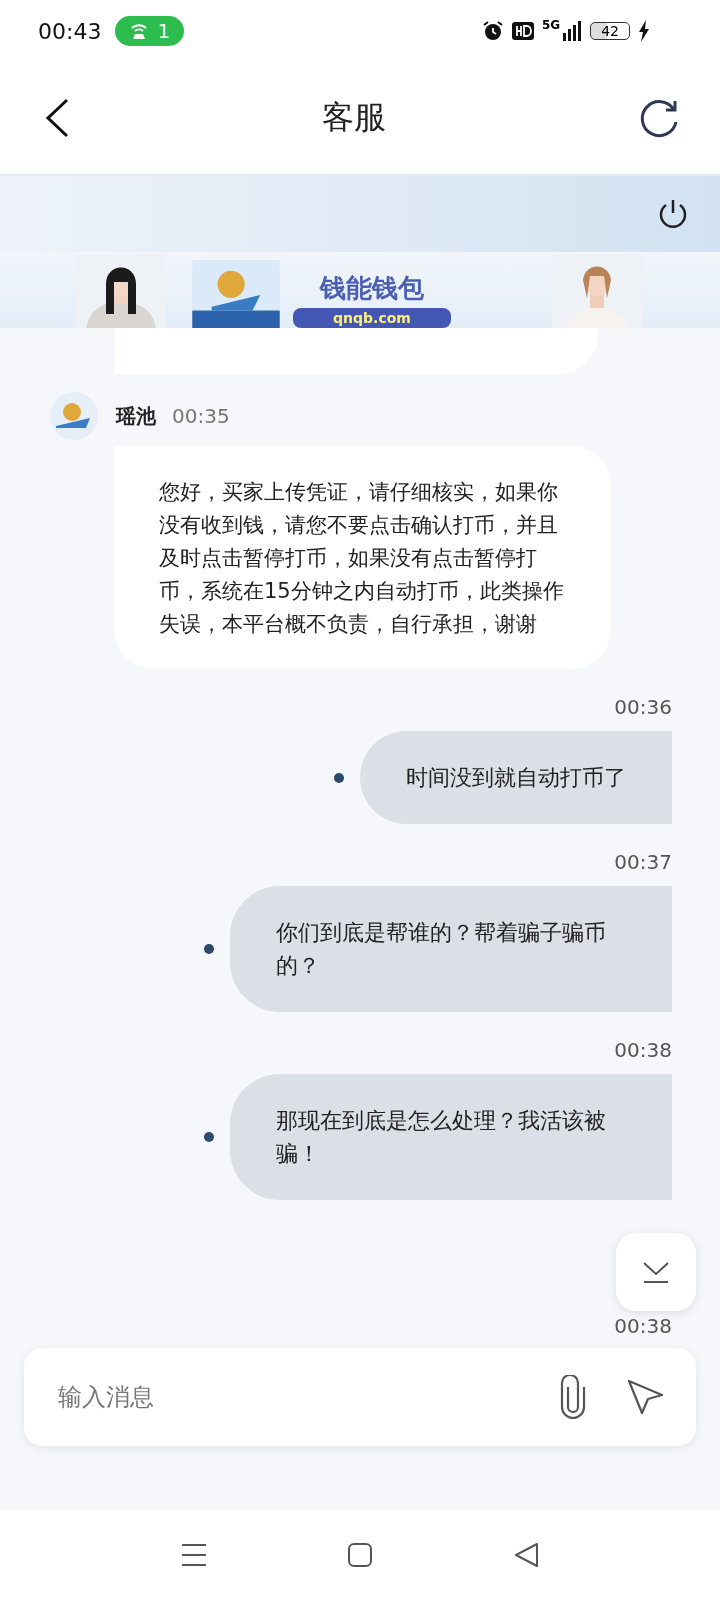 The width and height of the screenshot is (720, 1600). Describe the element at coordinates (492, 31) in the screenshot. I see `alarm-icon` at that location.